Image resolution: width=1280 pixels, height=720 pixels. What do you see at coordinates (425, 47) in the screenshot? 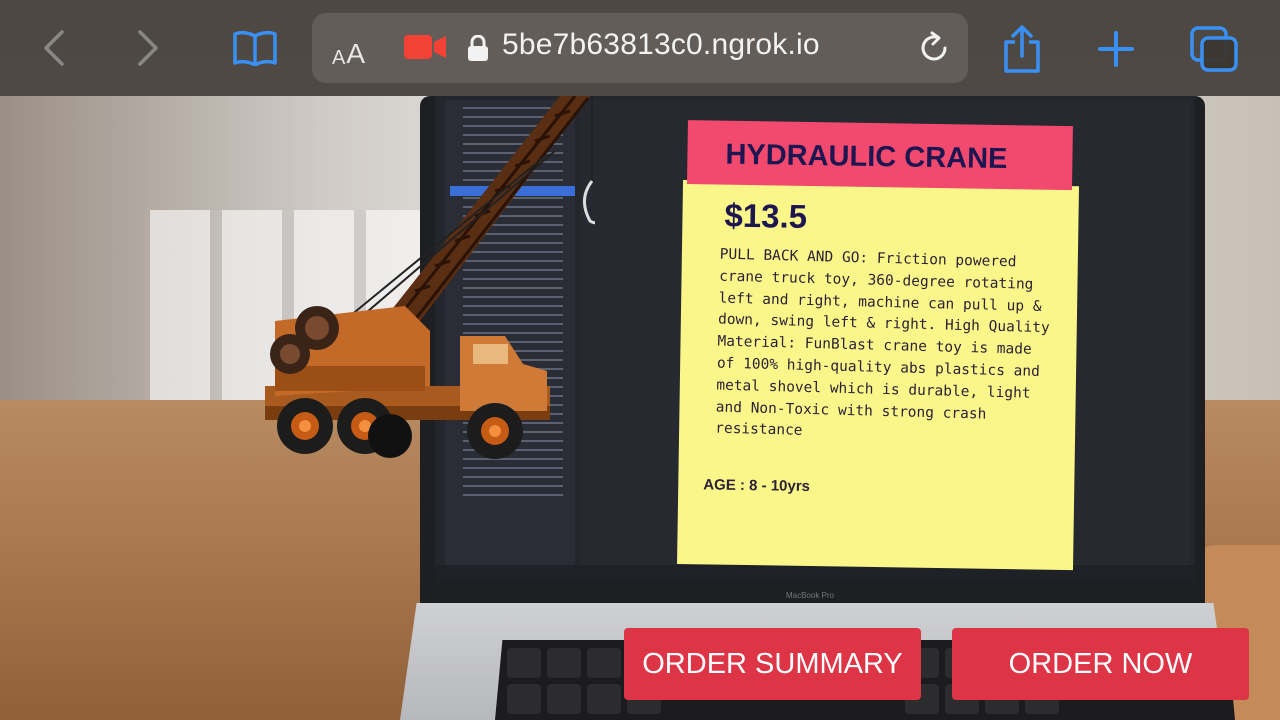
I see `camera-recording-icon` at bounding box center [425, 47].